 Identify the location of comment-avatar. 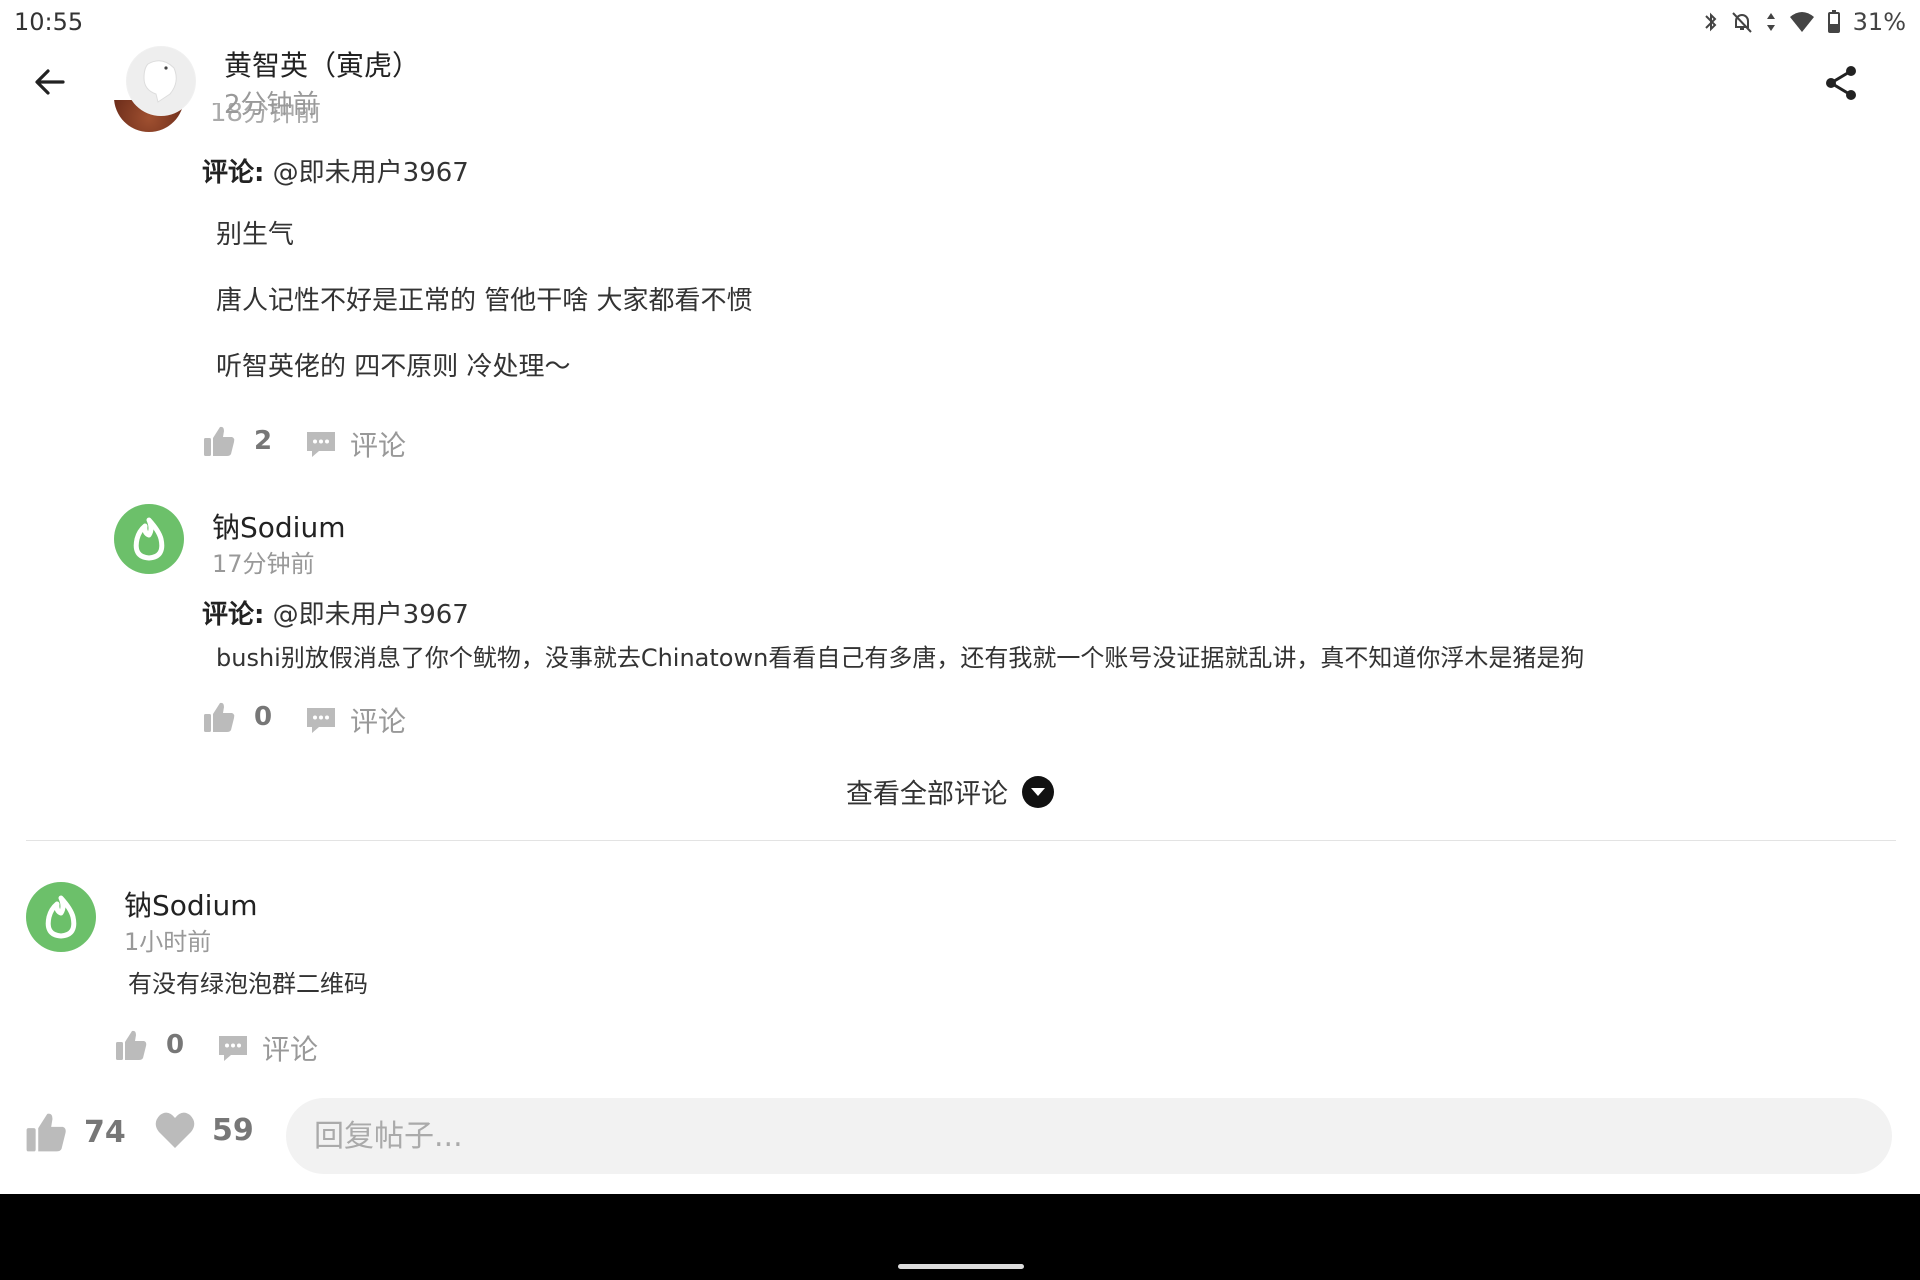
(61, 917).